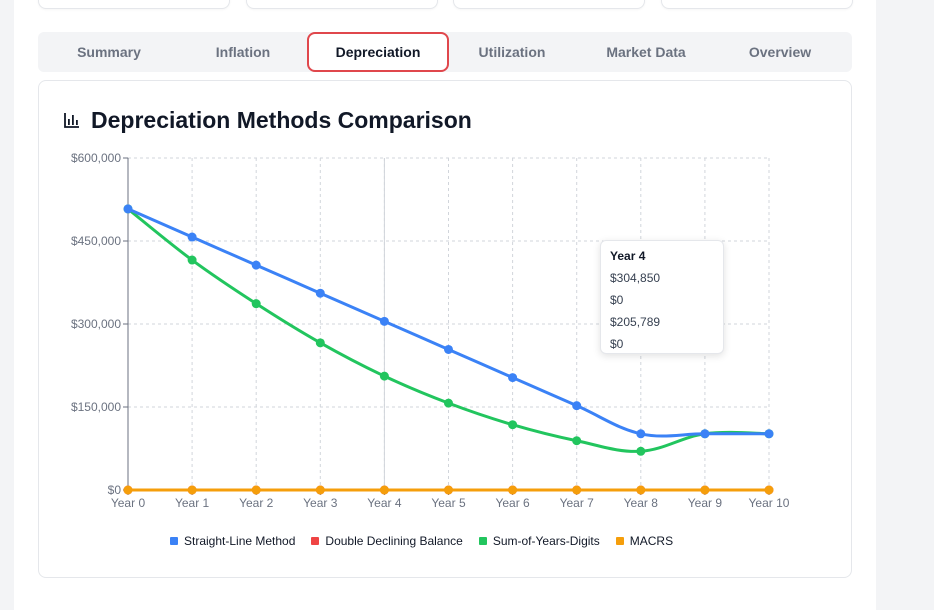 This screenshot has height=610, width=934. I want to click on y-tick-label: $0, so click(115, 490).